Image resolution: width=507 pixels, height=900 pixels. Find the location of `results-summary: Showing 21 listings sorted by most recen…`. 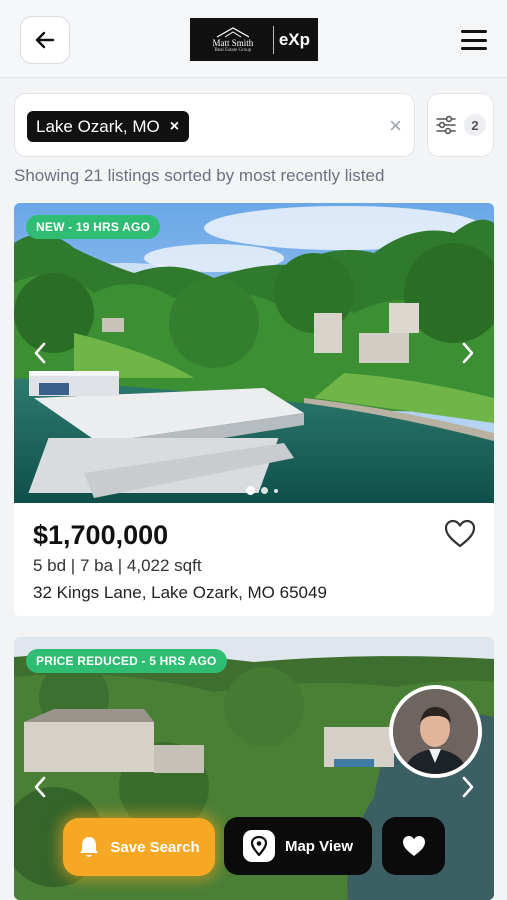

results-summary: Showing 21 listings sorted by most recen… is located at coordinates (199, 175).